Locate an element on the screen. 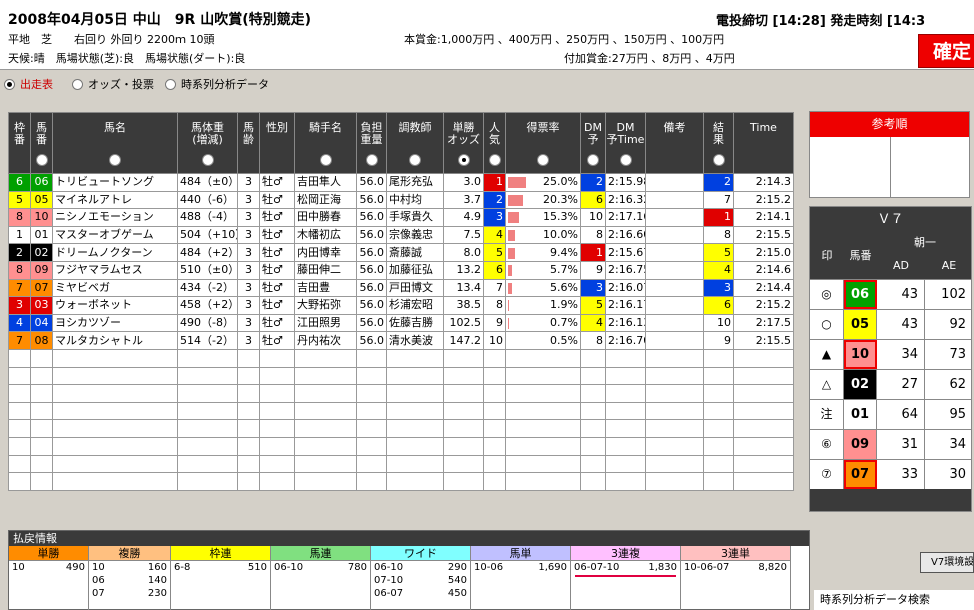 The image size is (974, 610). deadline-text: 電投締切 [14:28] 発走時刻 [14:3 is located at coordinates (821, 21).